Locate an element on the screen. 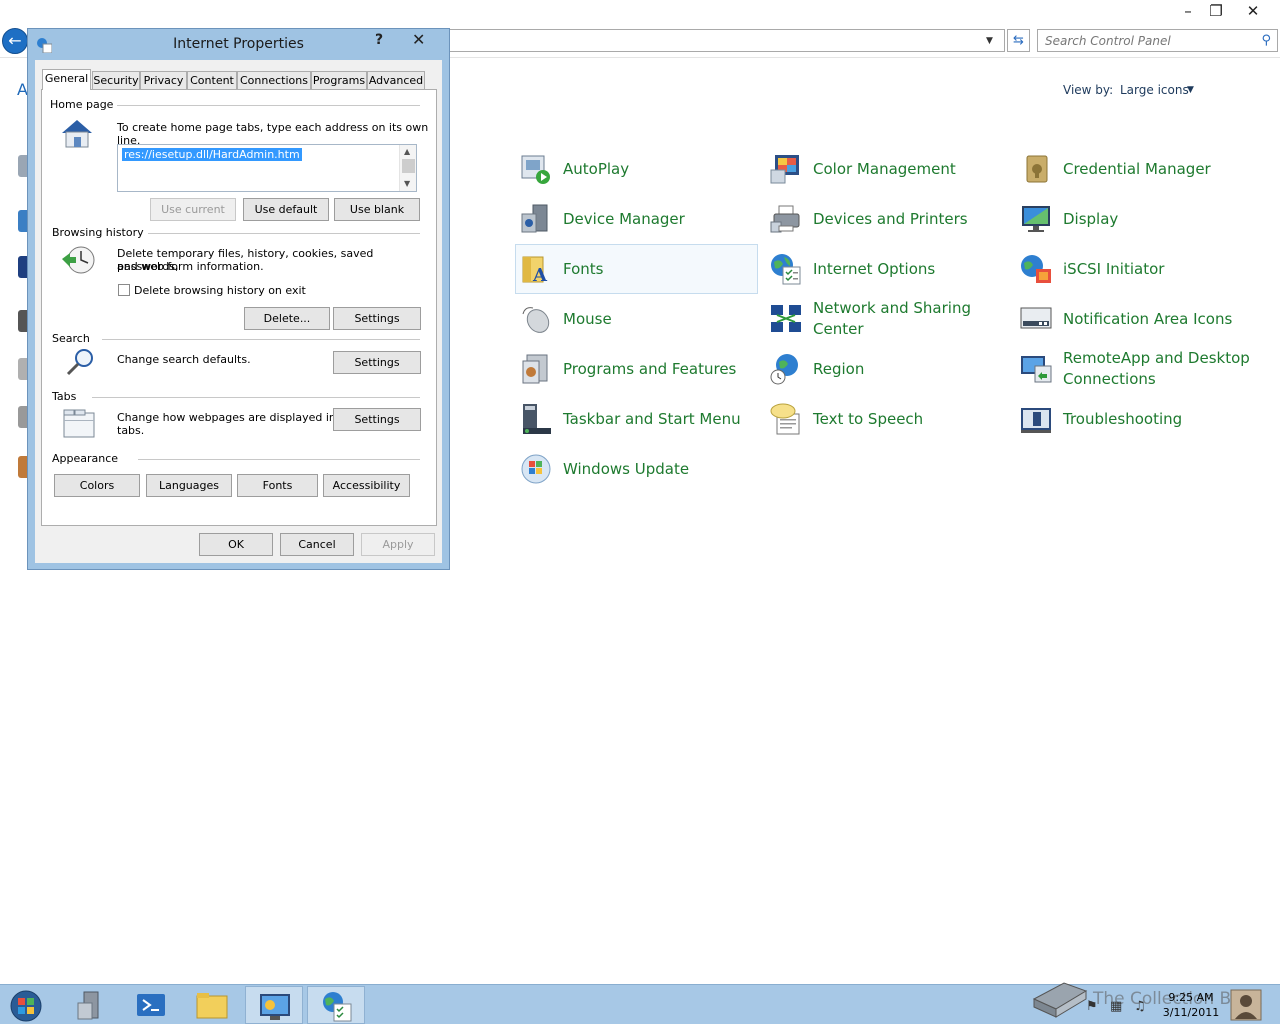  use-default-button: Use default is located at coordinates (286, 209).